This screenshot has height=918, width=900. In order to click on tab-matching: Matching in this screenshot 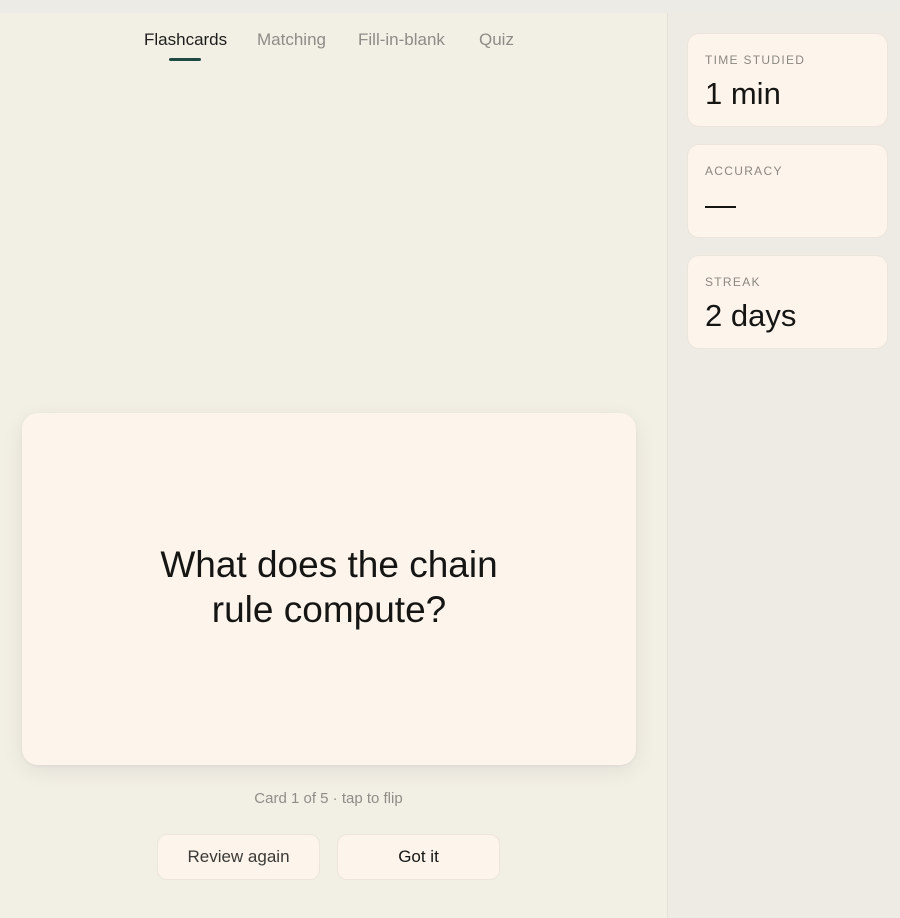, I will do `click(291, 40)`.